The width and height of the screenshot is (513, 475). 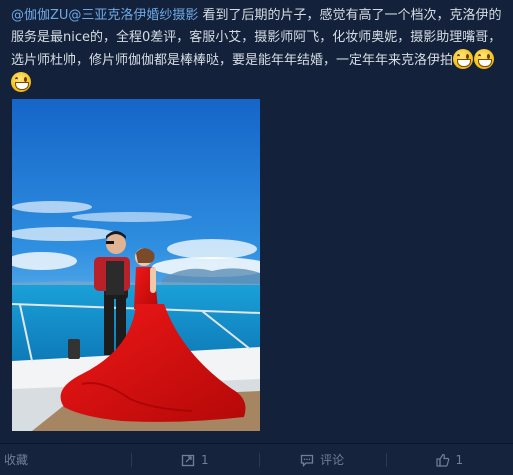 I want to click on action-bar: 收藏 1 评论 1, so click(x=256, y=459).